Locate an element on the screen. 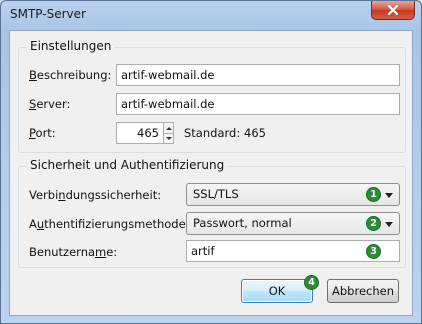  standard-label: Standard: is located at coordinates (212, 133).